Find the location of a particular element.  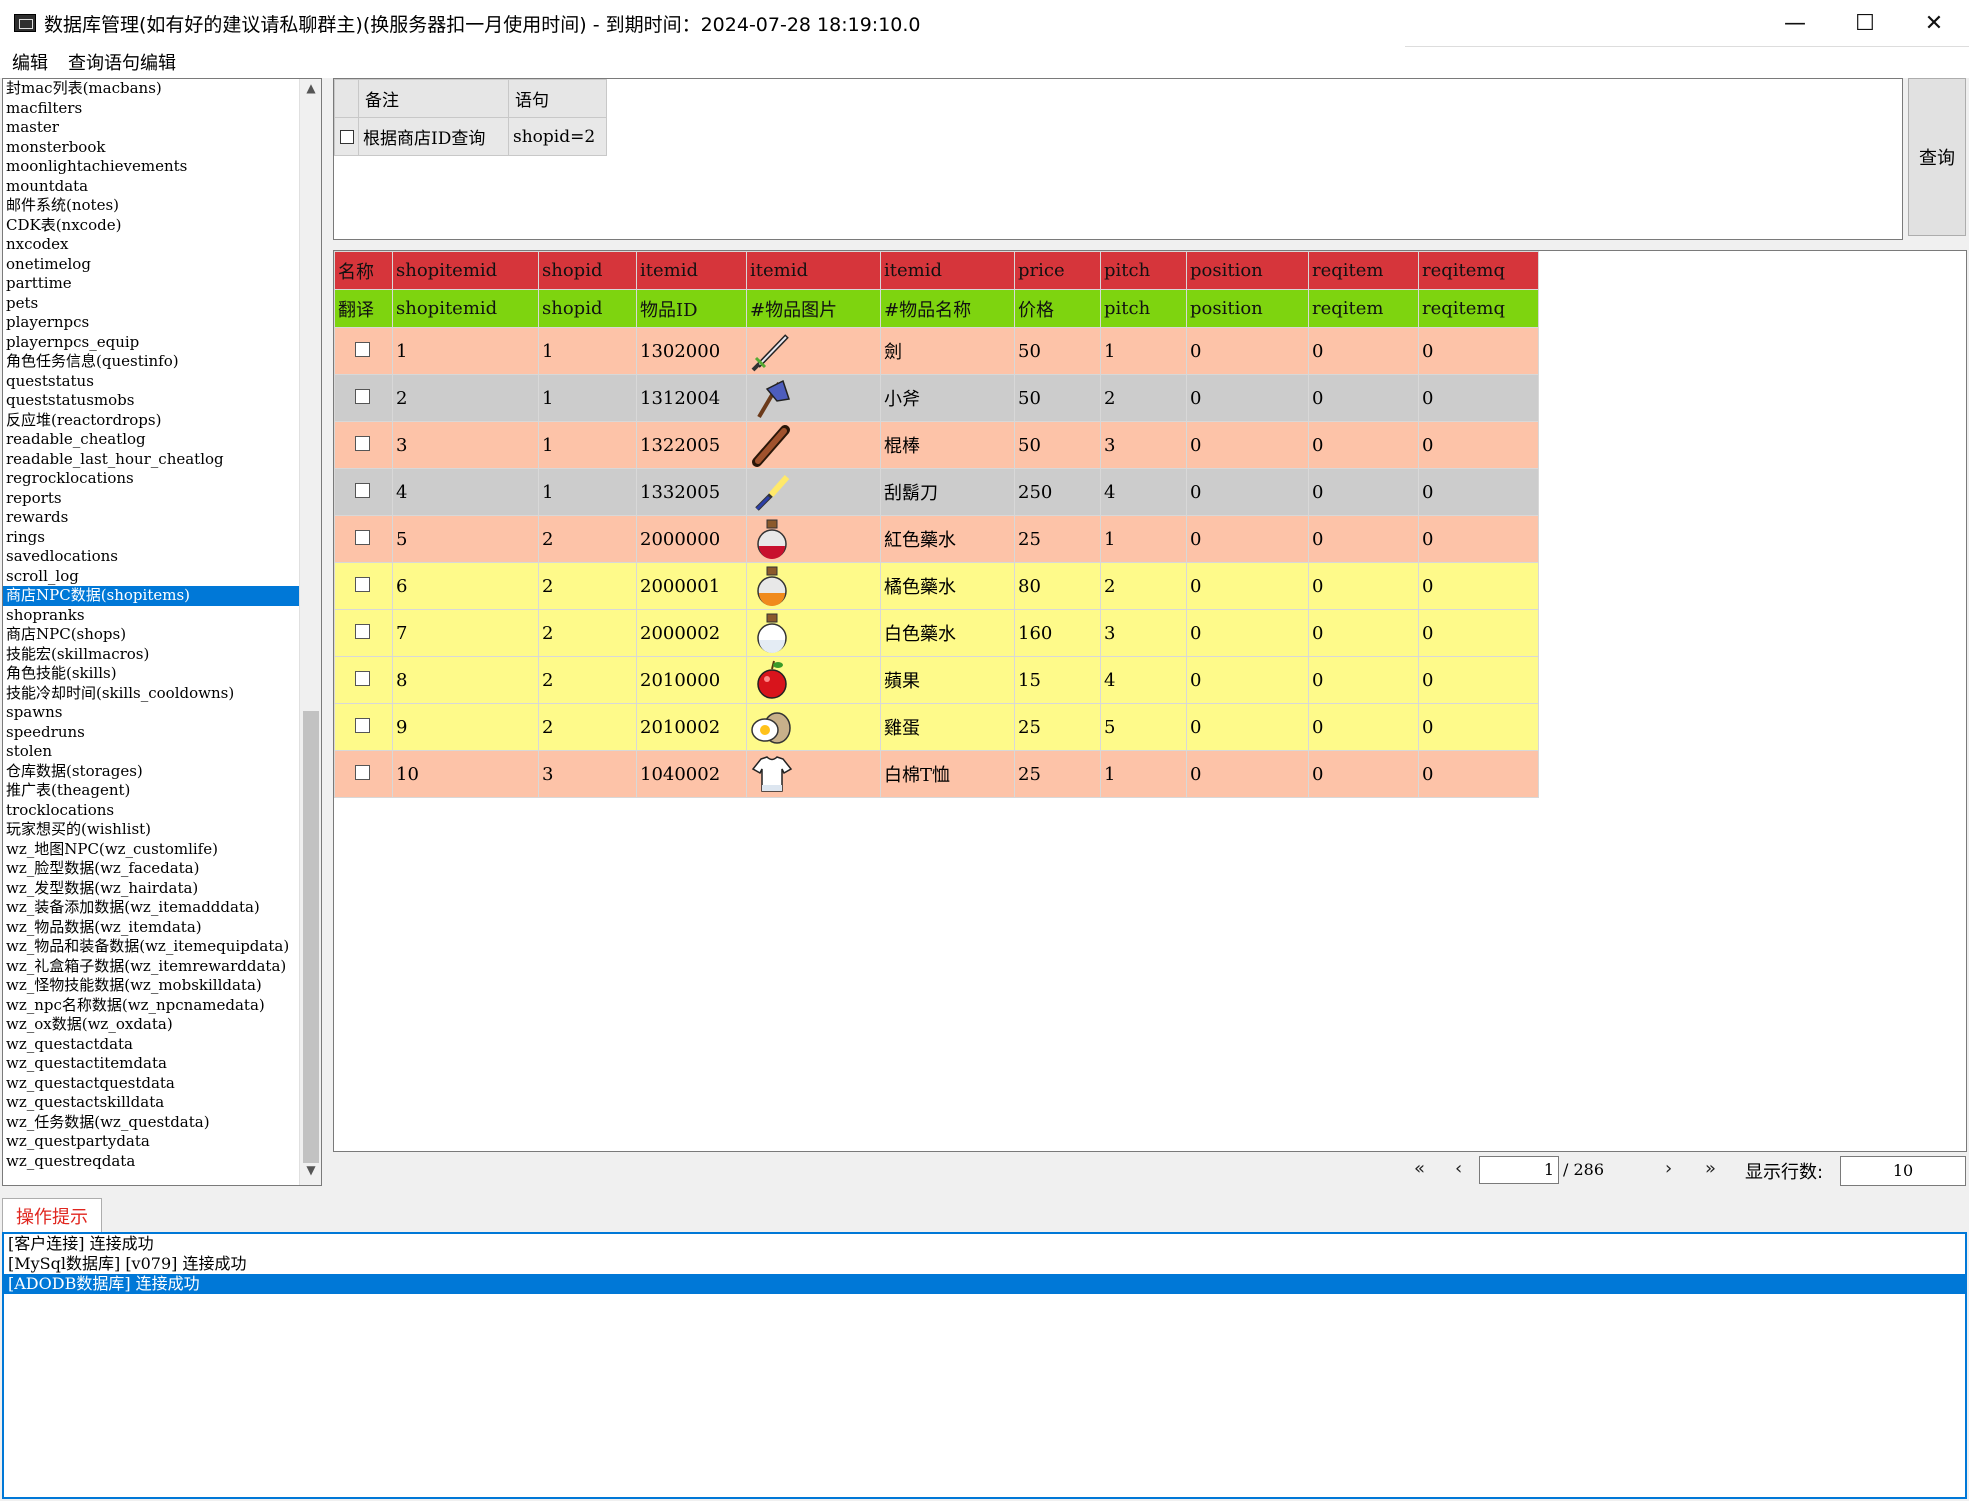

cell-price: 25 is located at coordinates (1057, 727).